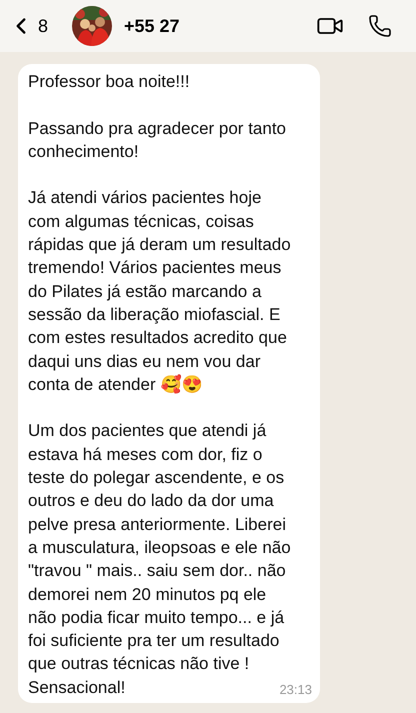 The image size is (416, 713). Describe the element at coordinates (152, 26) in the screenshot. I see `contact-name: +55 27` at that location.